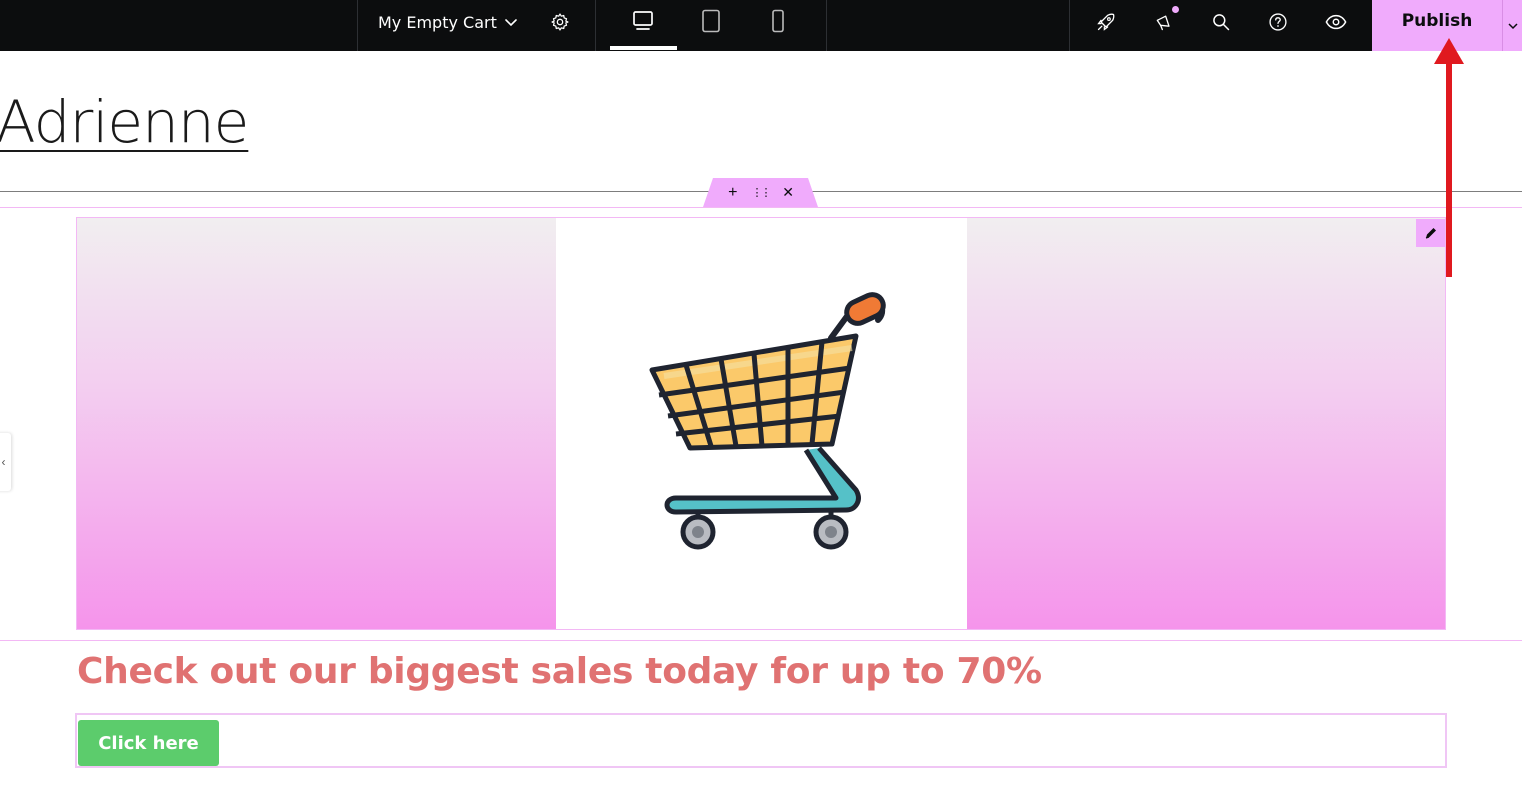 Image resolution: width=1522 pixels, height=802 pixels. What do you see at coordinates (761, 207) in the screenshot?
I see `section-outline-top` at bounding box center [761, 207].